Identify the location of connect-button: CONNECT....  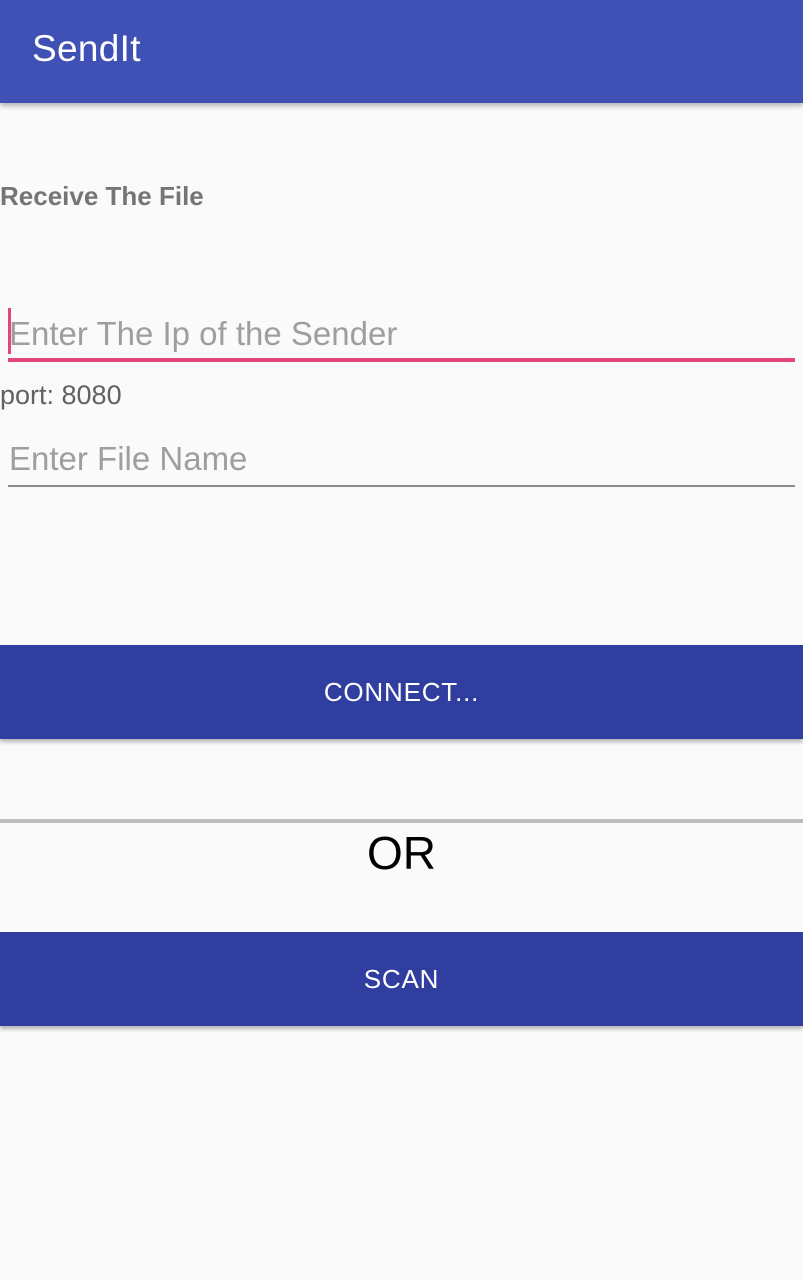
(401, 692).